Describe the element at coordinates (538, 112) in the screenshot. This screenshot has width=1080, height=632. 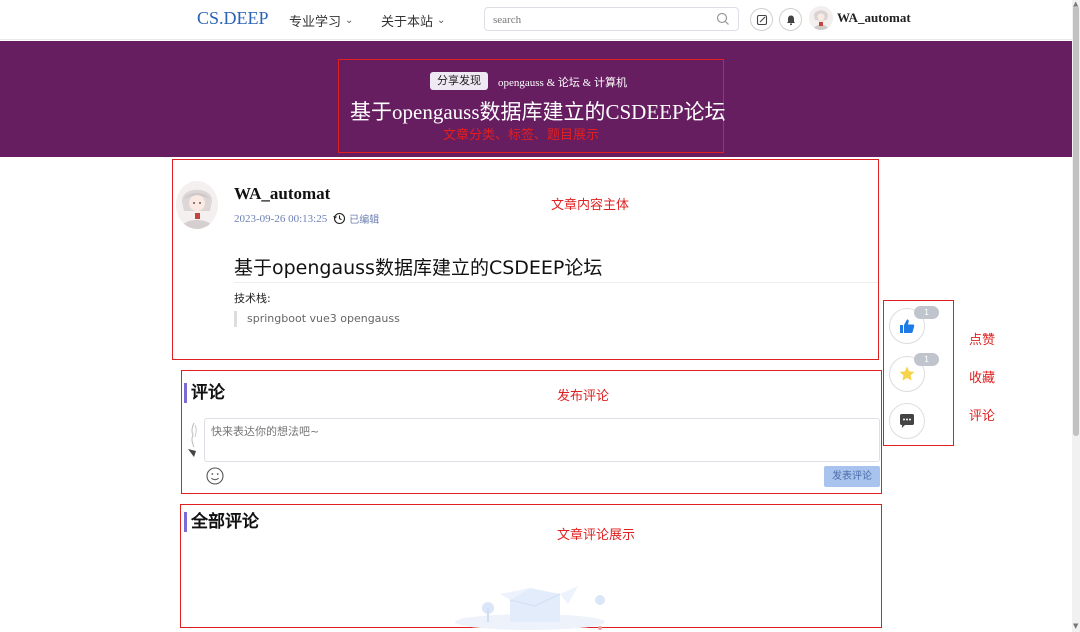
I see `banner-title: 基于opengauss数据库建立的CSDEEP论坛` at that location.